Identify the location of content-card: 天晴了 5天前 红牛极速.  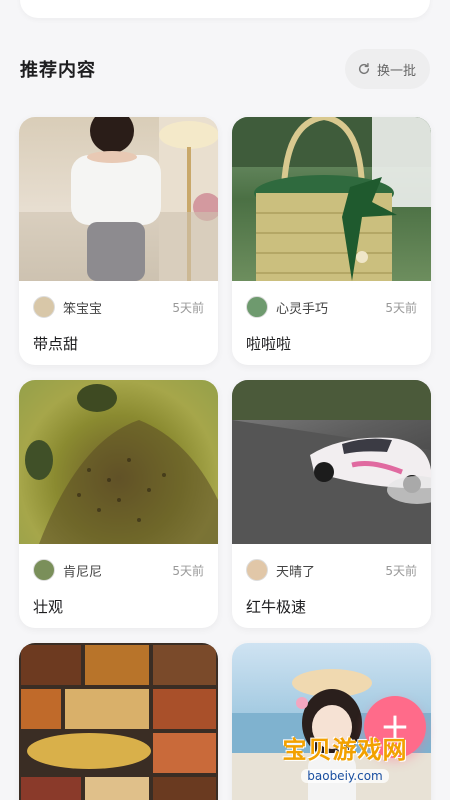
(331, 504).